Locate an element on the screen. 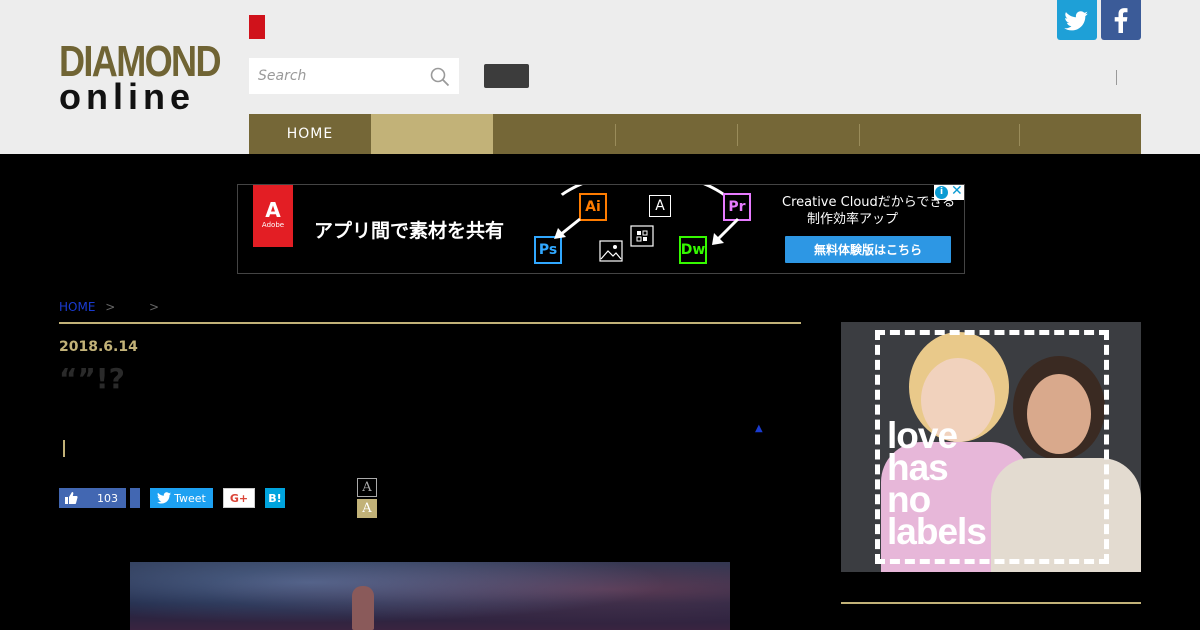 The height and width of the screenshot is (630, 1200). stage-light is located at coordinates (430, 596).